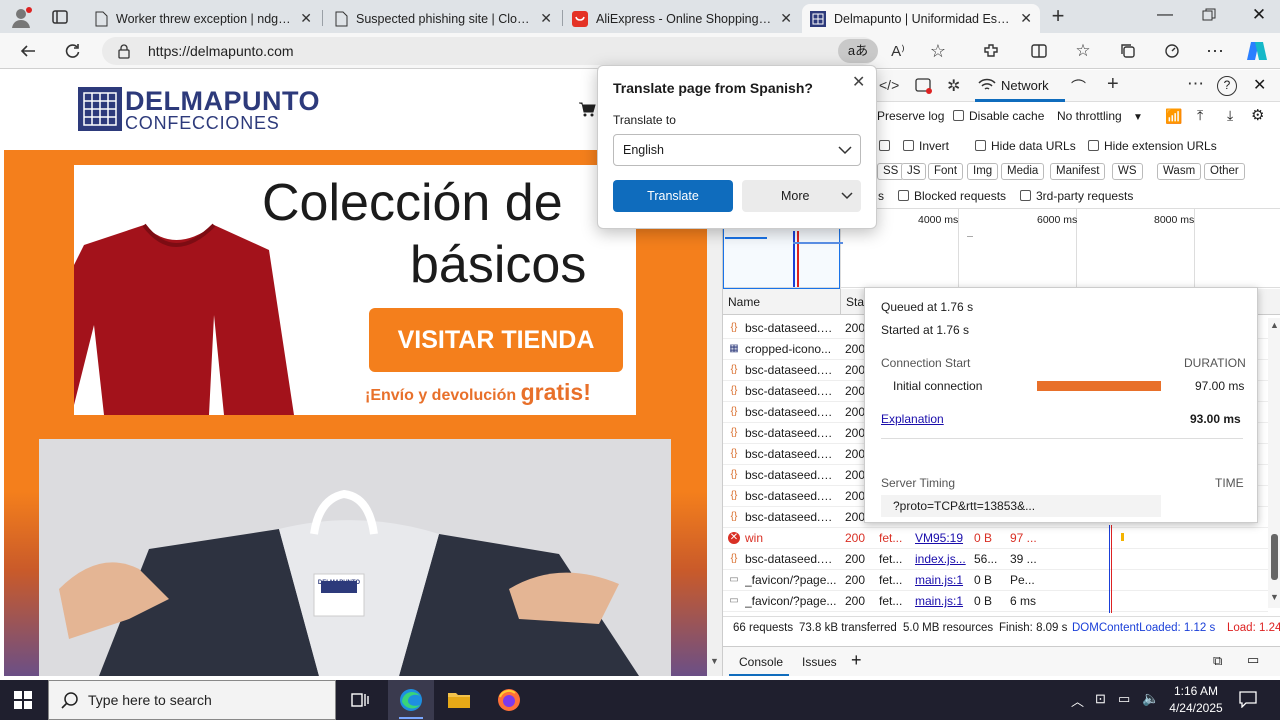  I want to click on taskbar-search: Type here to search, so click(192, 700).